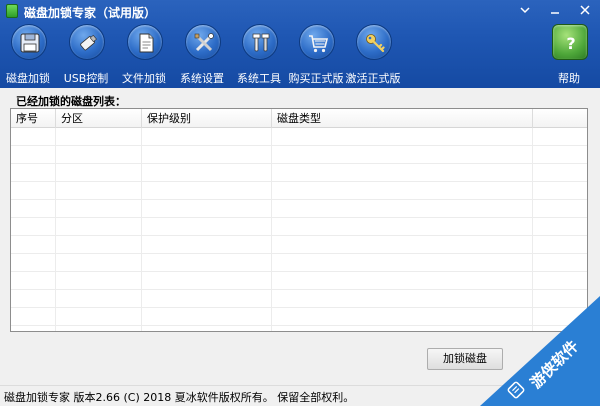 The width and height of the screenshot is (600, 406). What do you see at coordinates (179, 397) in the screenshot?
I see `status-text: 磁盘加锁专家 版本2.66 (C) 2018 夏冰软件版权所有。 保留全部权利。` at bounding box center [179, 397].